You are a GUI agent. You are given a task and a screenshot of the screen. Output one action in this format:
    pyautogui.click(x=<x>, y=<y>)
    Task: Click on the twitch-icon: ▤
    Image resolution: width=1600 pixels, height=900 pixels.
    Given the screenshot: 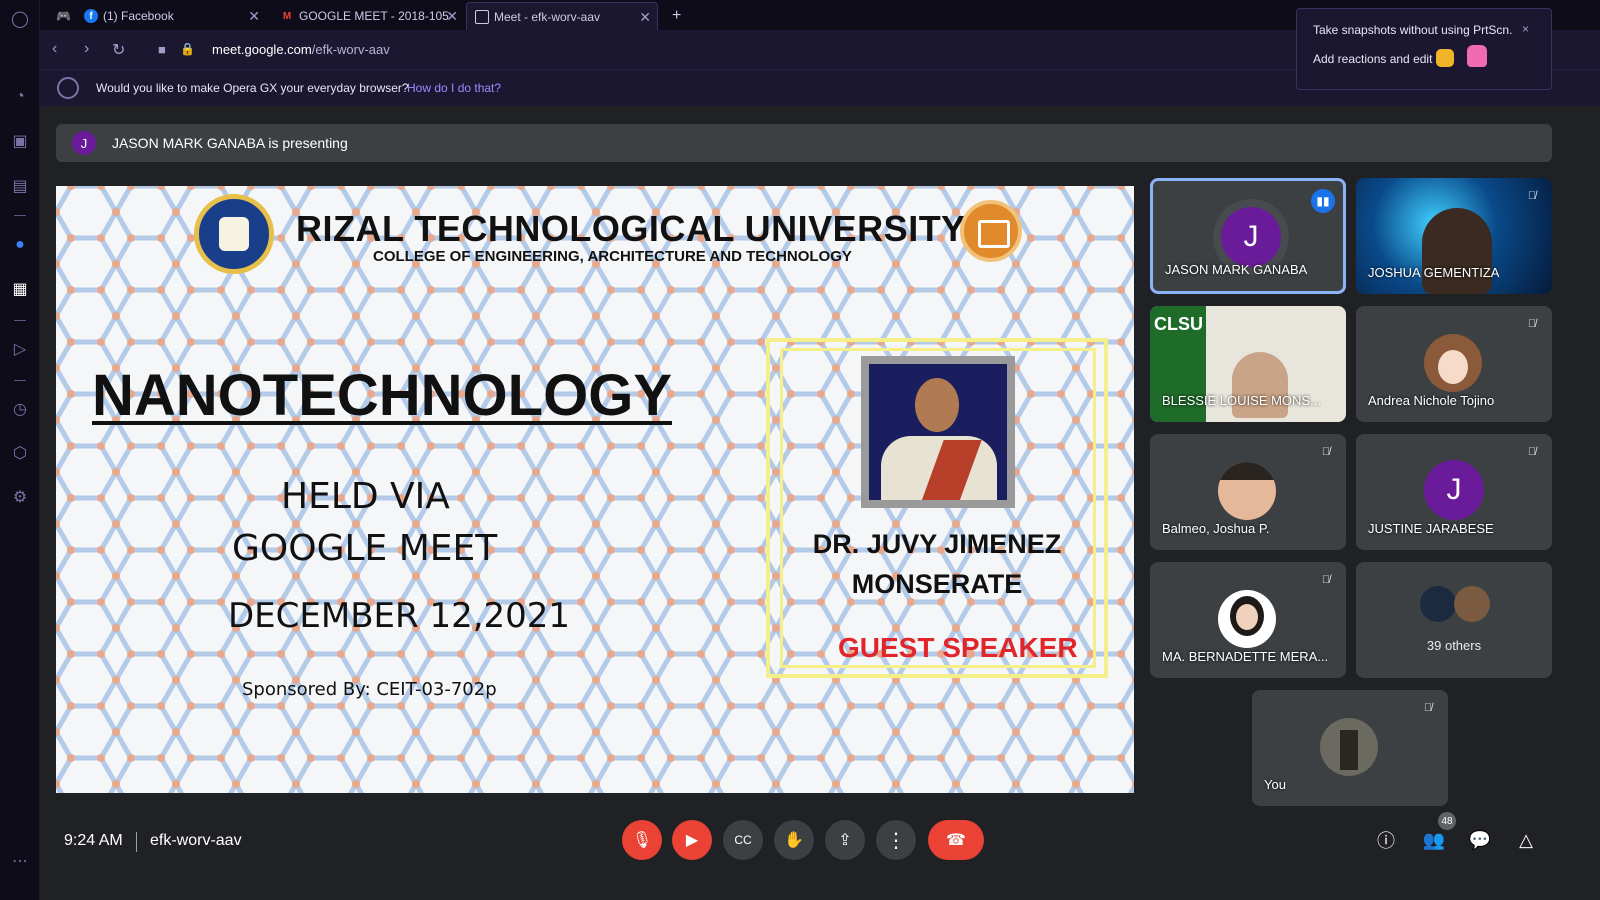 What is the action you would take?
    pyautogui.click(x=20, y=186)
    